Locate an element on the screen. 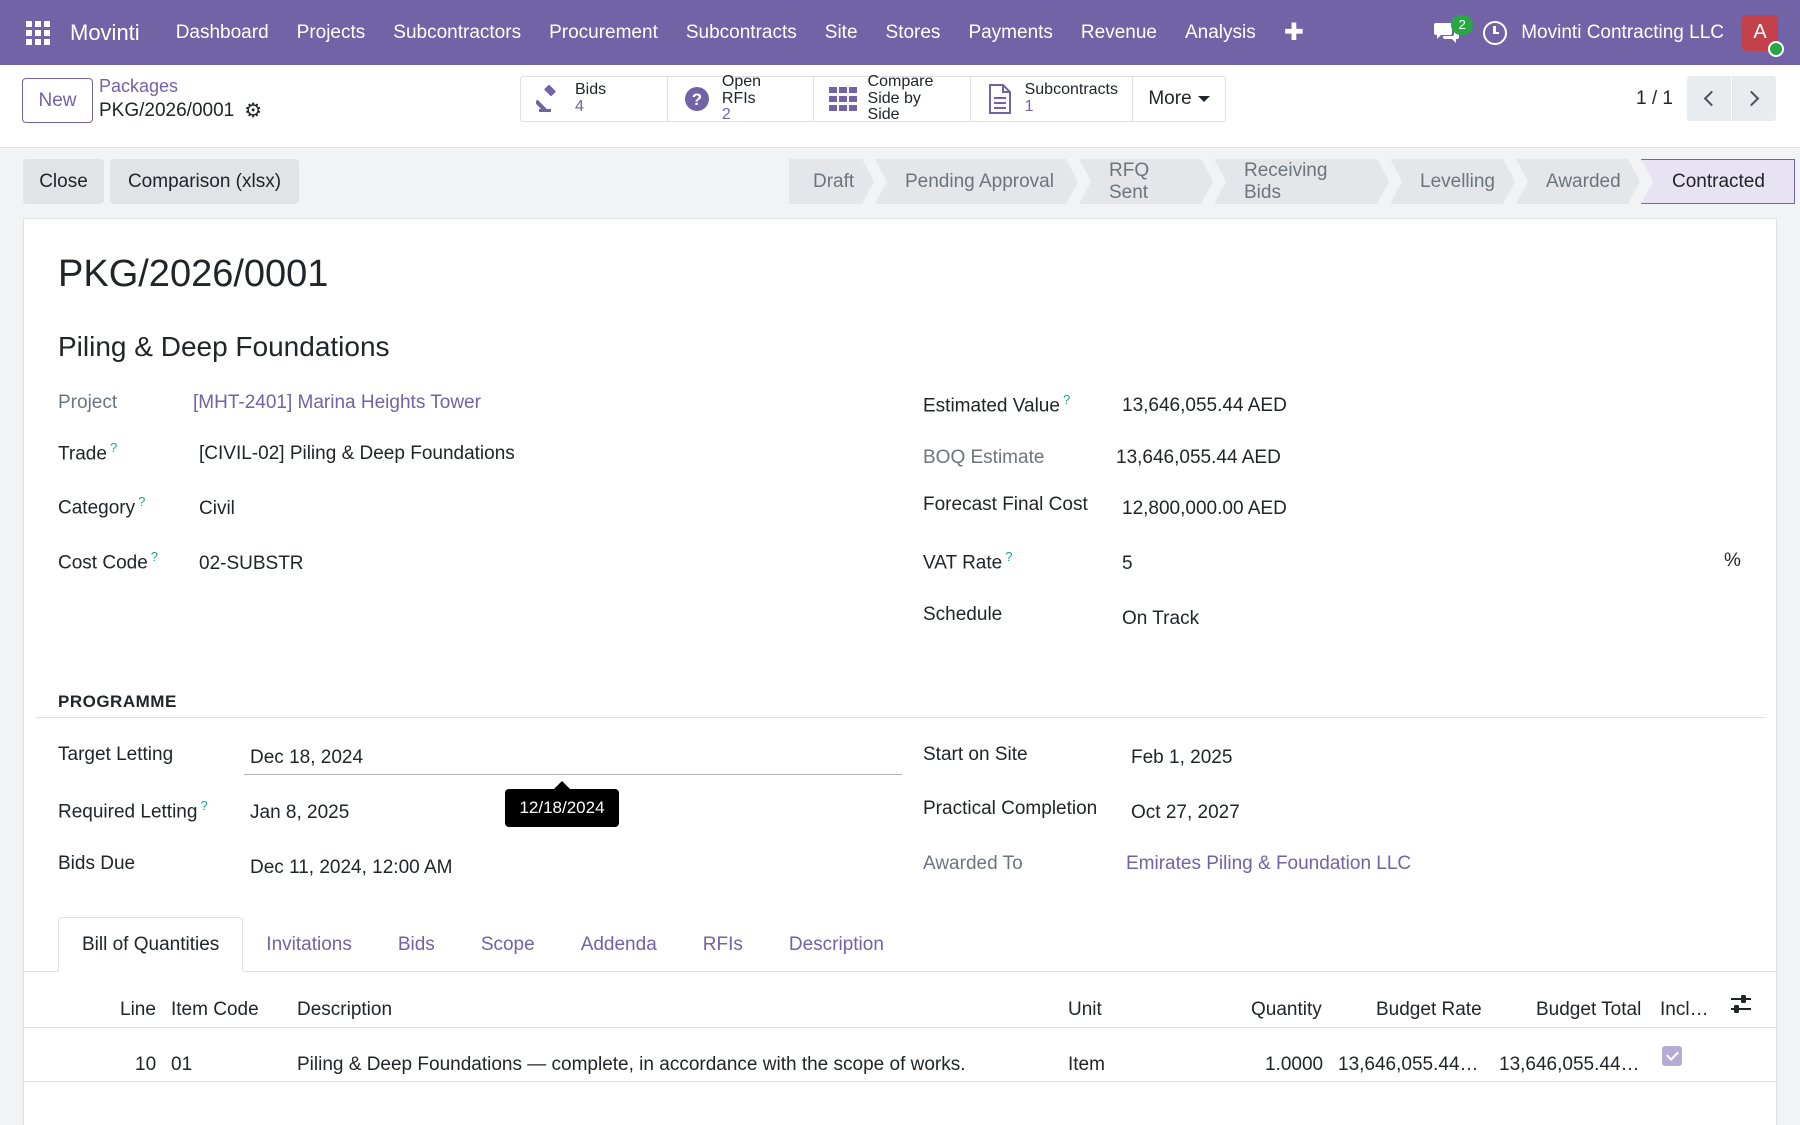 The height and width of the screenshot is (1125, 1800). column-header-quantity: Quantity is located at coordinates (1286, 1010).